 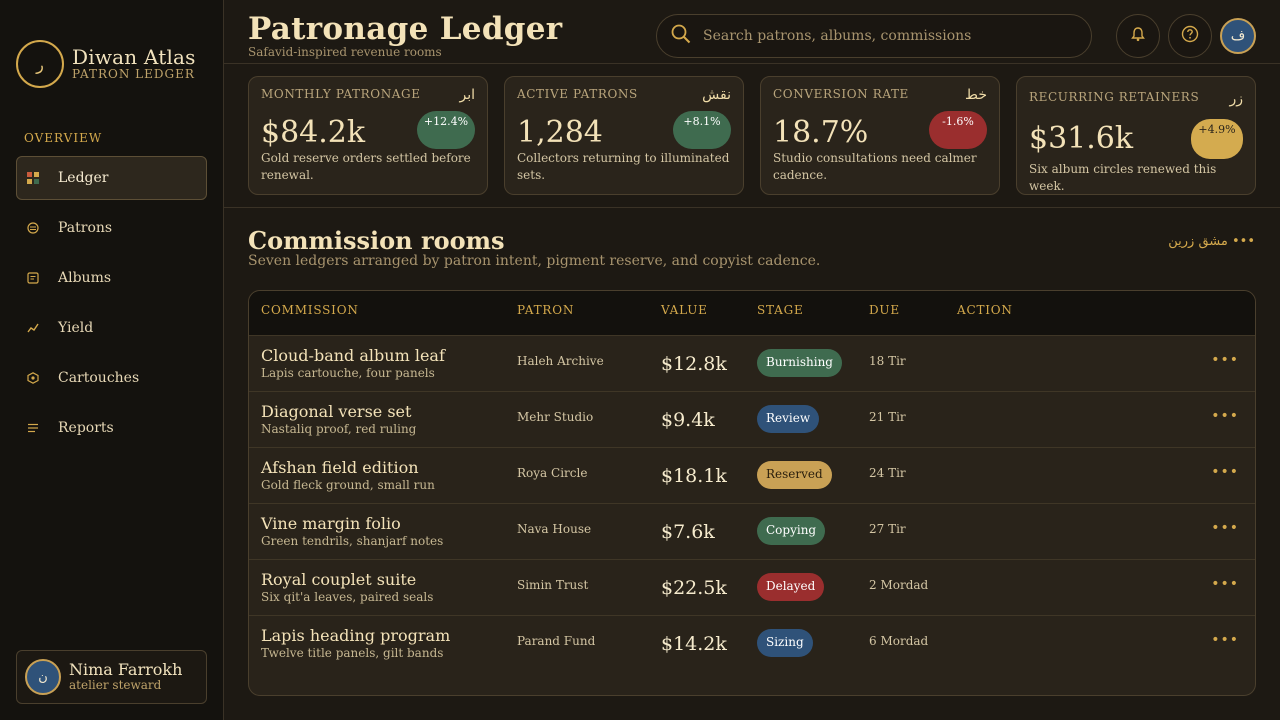 What do you see at coordinates (83, 178) in the screenshot?
I see `sidebar-item-label: Ledger` at bounding box center [83, 178].